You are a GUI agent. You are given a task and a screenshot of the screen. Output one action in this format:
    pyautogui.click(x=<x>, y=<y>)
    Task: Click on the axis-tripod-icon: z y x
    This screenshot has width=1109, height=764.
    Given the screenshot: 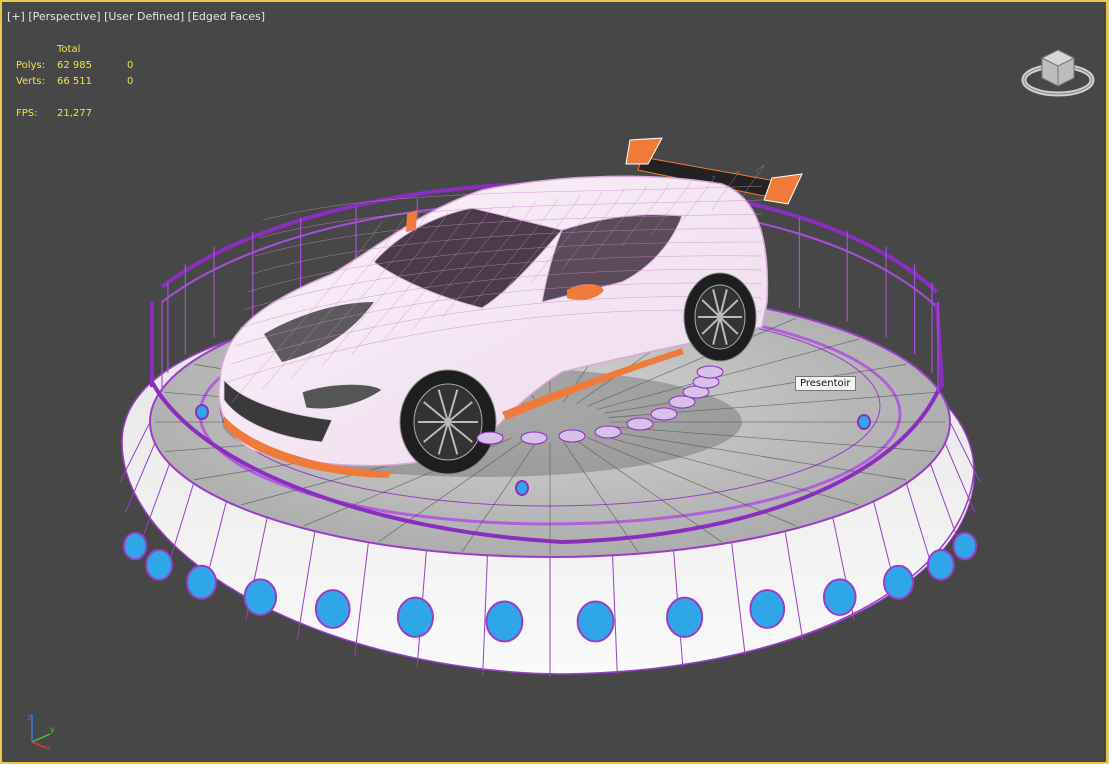 What is the action you would take?
    pyautogui.click(x=41, y=732)
    